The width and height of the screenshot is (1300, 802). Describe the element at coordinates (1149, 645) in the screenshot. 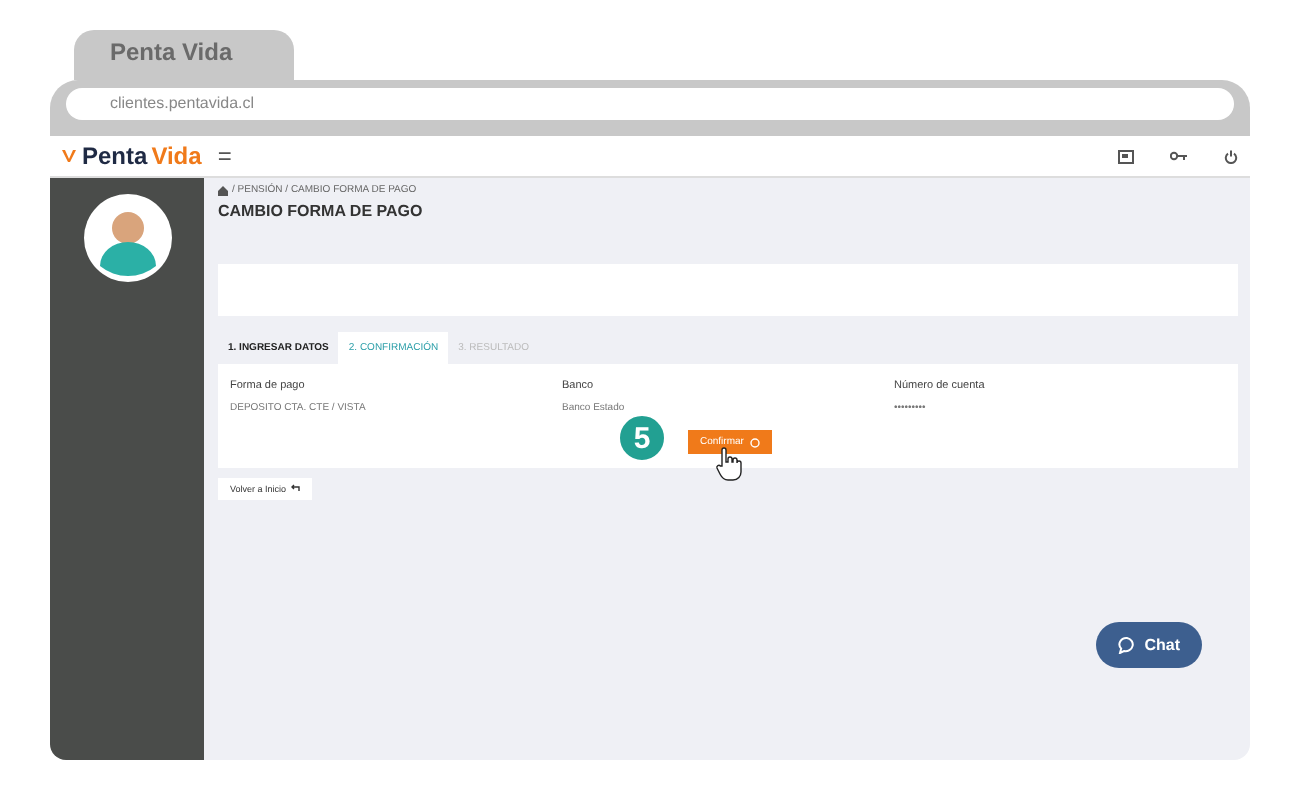

I see `chat-button: Chat` at that location.